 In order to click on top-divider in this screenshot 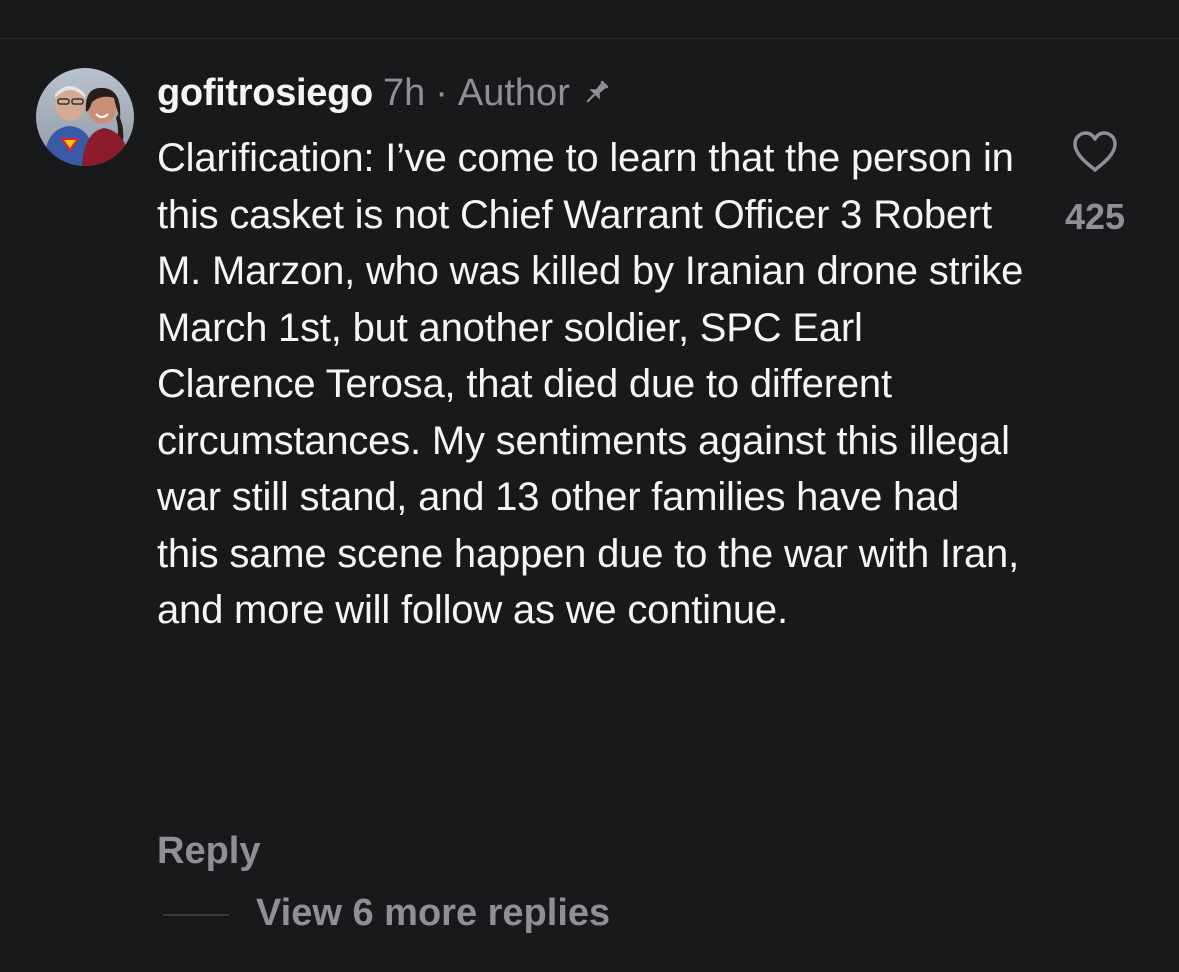, I will do `click(589, 38)`.